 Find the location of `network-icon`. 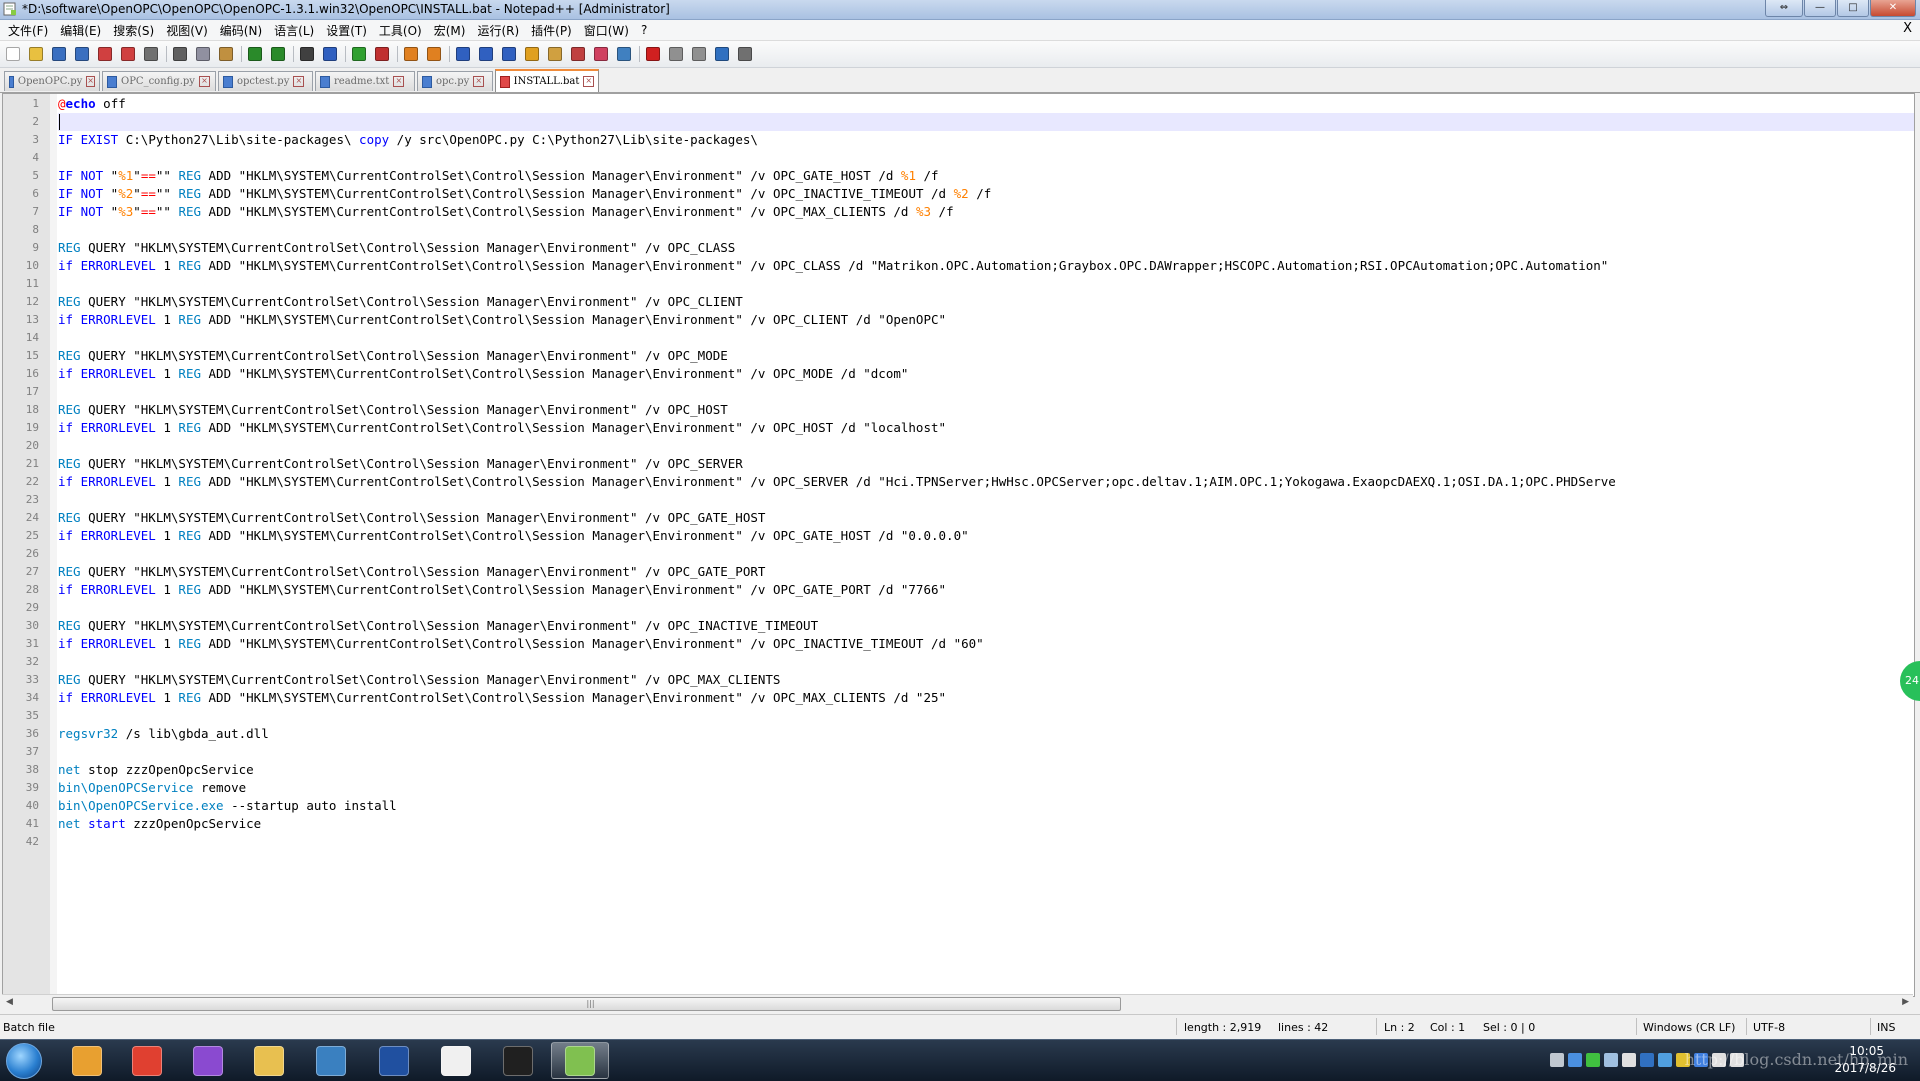

network-icon is located at coordinates (1611, 1060).